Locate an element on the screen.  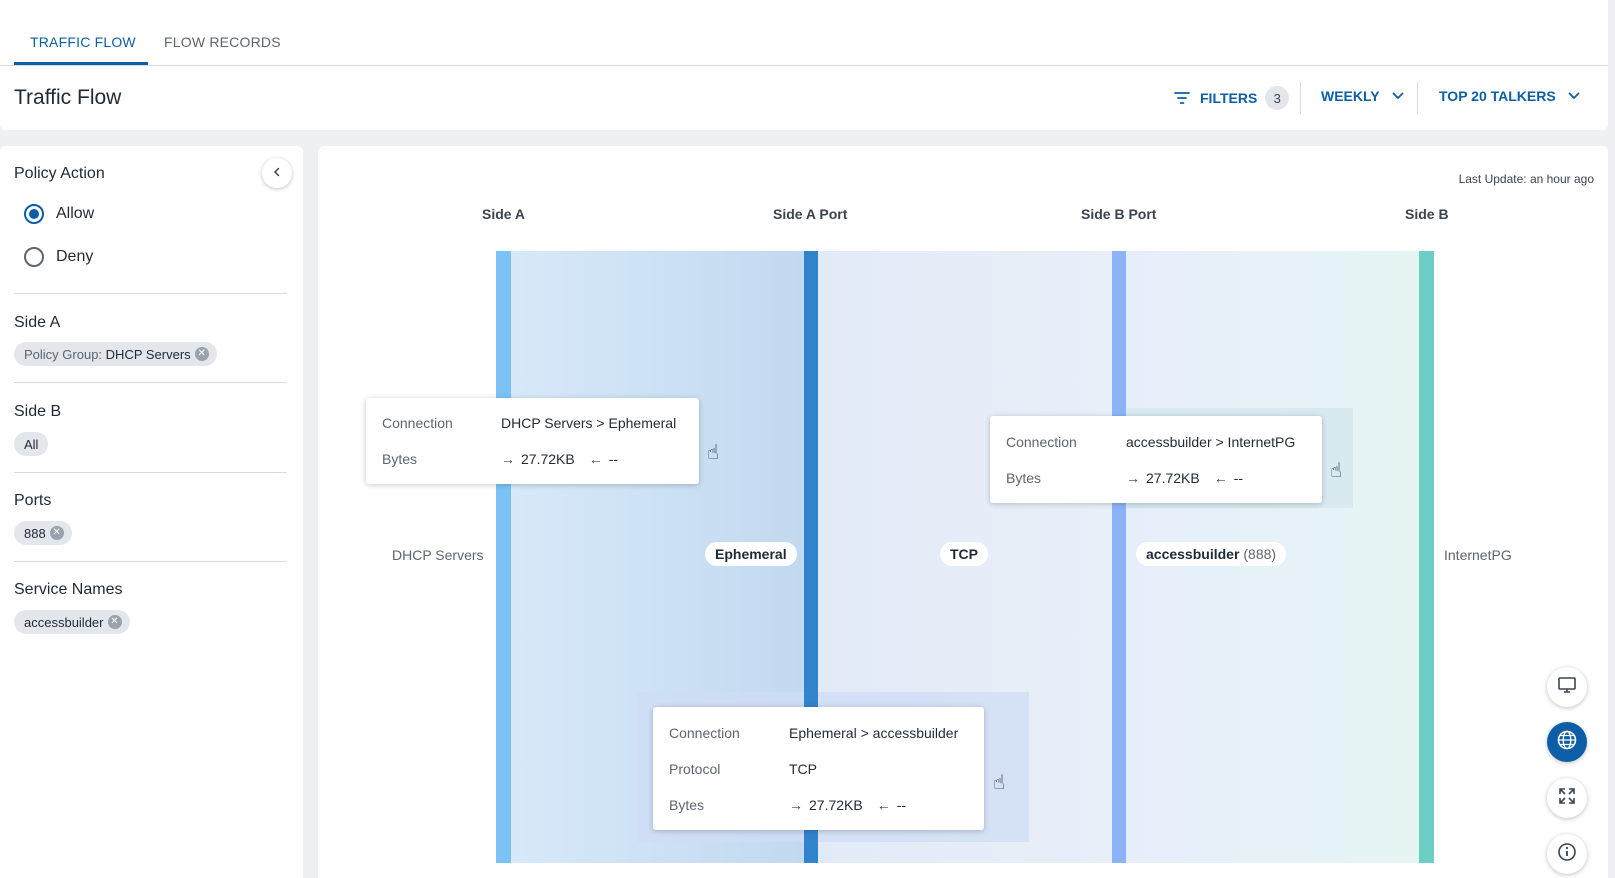
info-icon is located at coordinates (1567, 854).